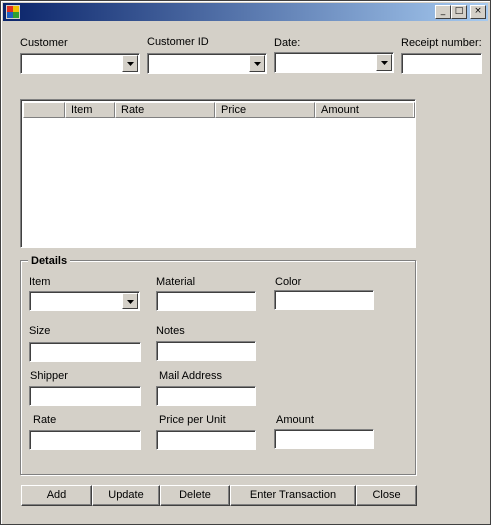 The height and width of the screenshot is (525, 491). Describe the element at coordinates (165, 110) in the screenshot. I see `grid-header-rate: Rate` at that location.